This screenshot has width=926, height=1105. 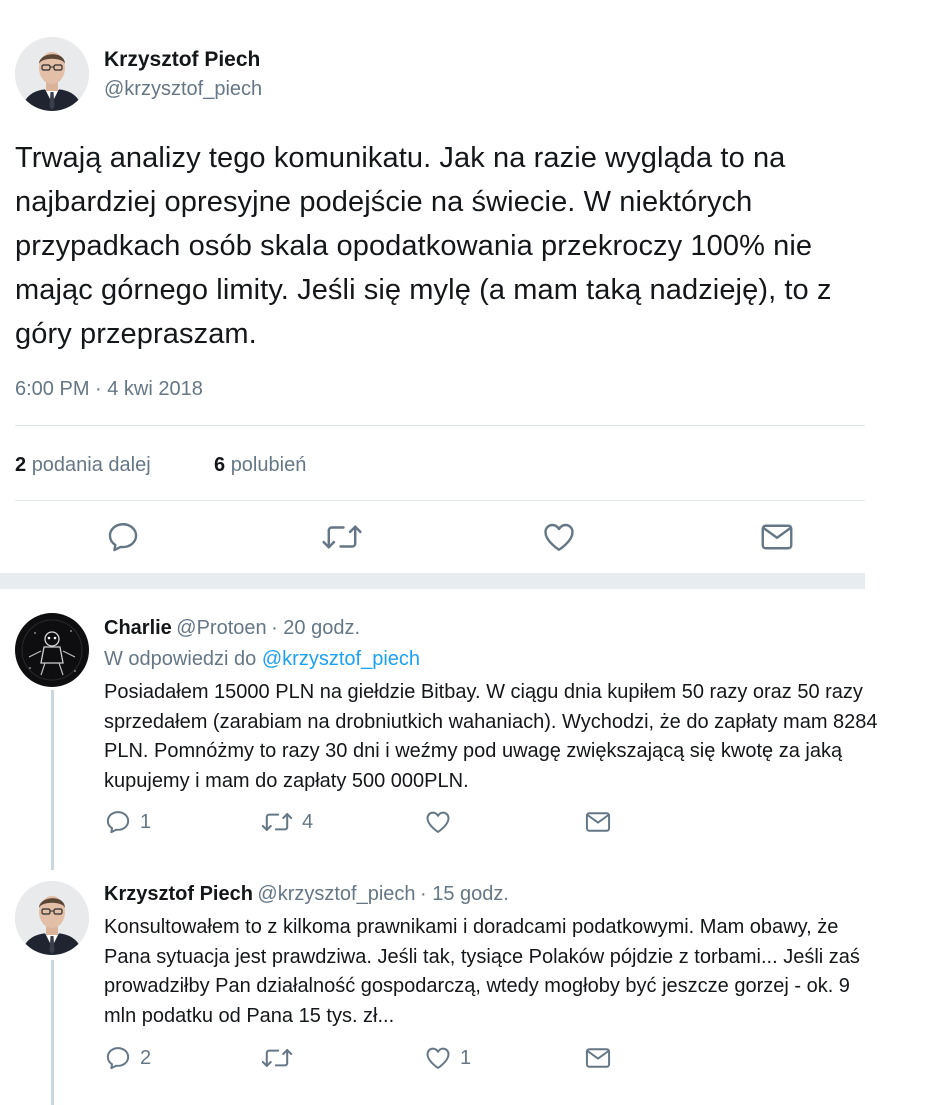 I want to click on reply-time: · 20 godz., so click(x=315, y=628).